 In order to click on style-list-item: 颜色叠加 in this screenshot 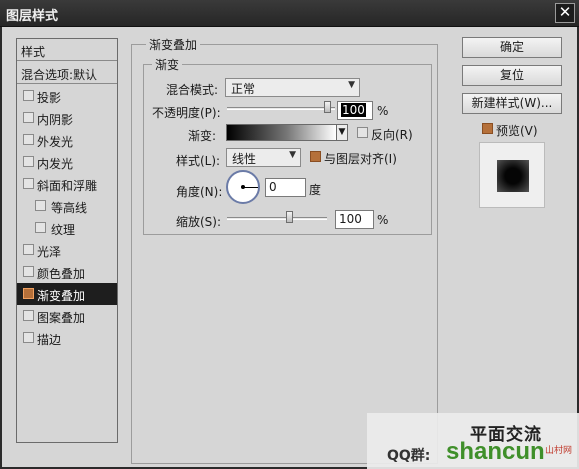, I will do `click(67, 272)`.